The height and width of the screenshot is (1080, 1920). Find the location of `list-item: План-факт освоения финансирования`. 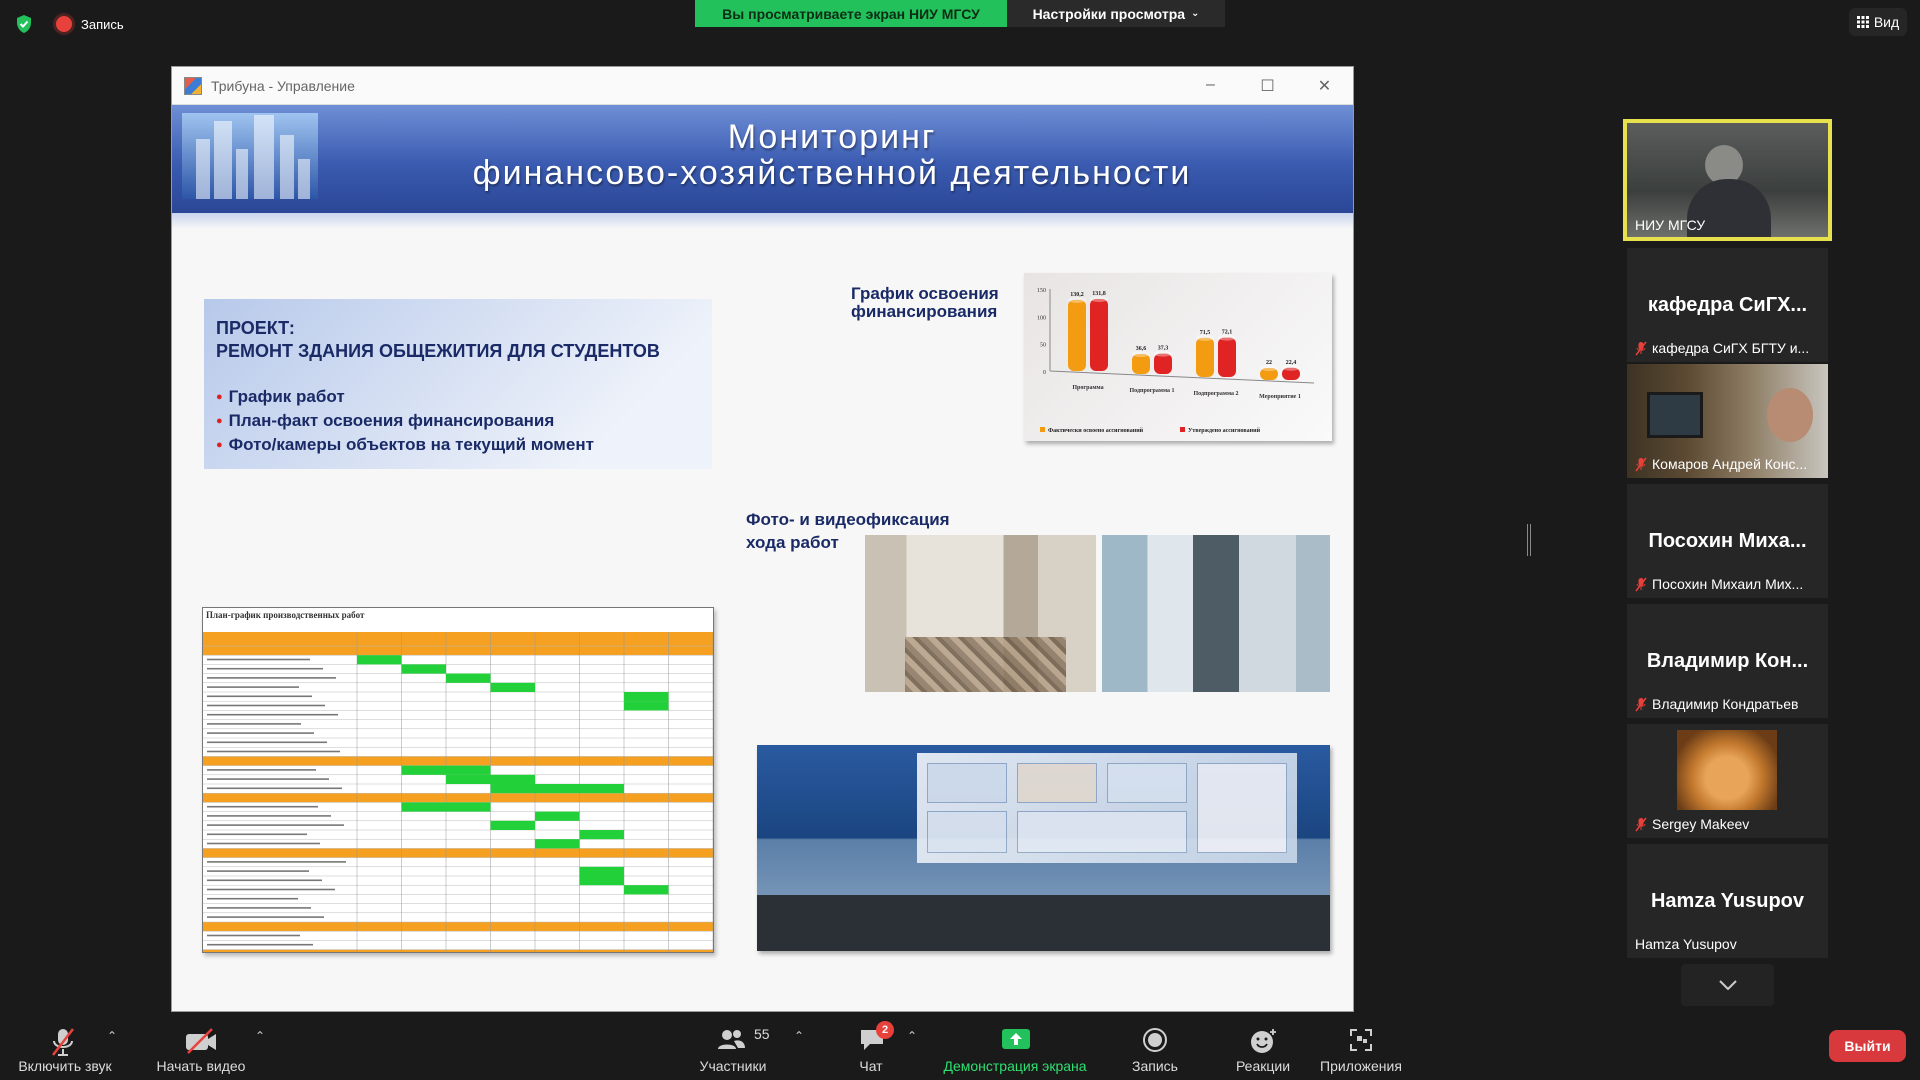

list-item: План-факт освоения финансирования is located at coordinates (405, 421).